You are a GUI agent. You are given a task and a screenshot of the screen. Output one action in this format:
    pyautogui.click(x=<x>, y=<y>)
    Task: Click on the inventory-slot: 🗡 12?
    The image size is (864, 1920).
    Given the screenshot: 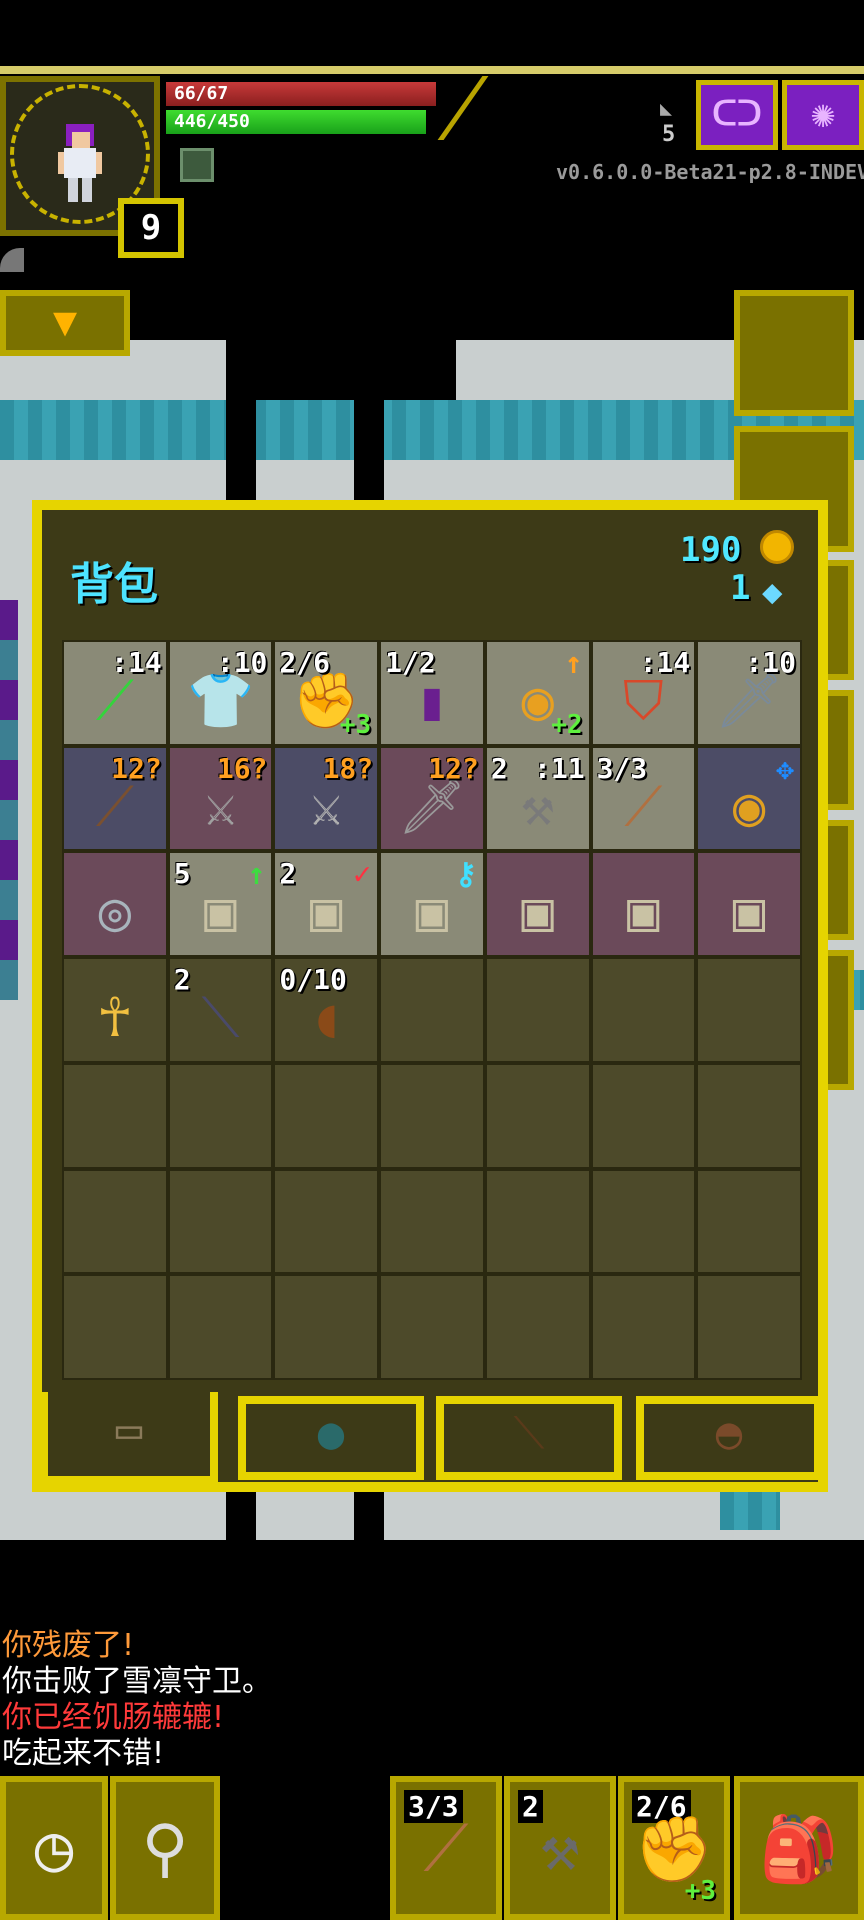 What is the action you would take?
    pyautogui.click(x=432, y=798)
    